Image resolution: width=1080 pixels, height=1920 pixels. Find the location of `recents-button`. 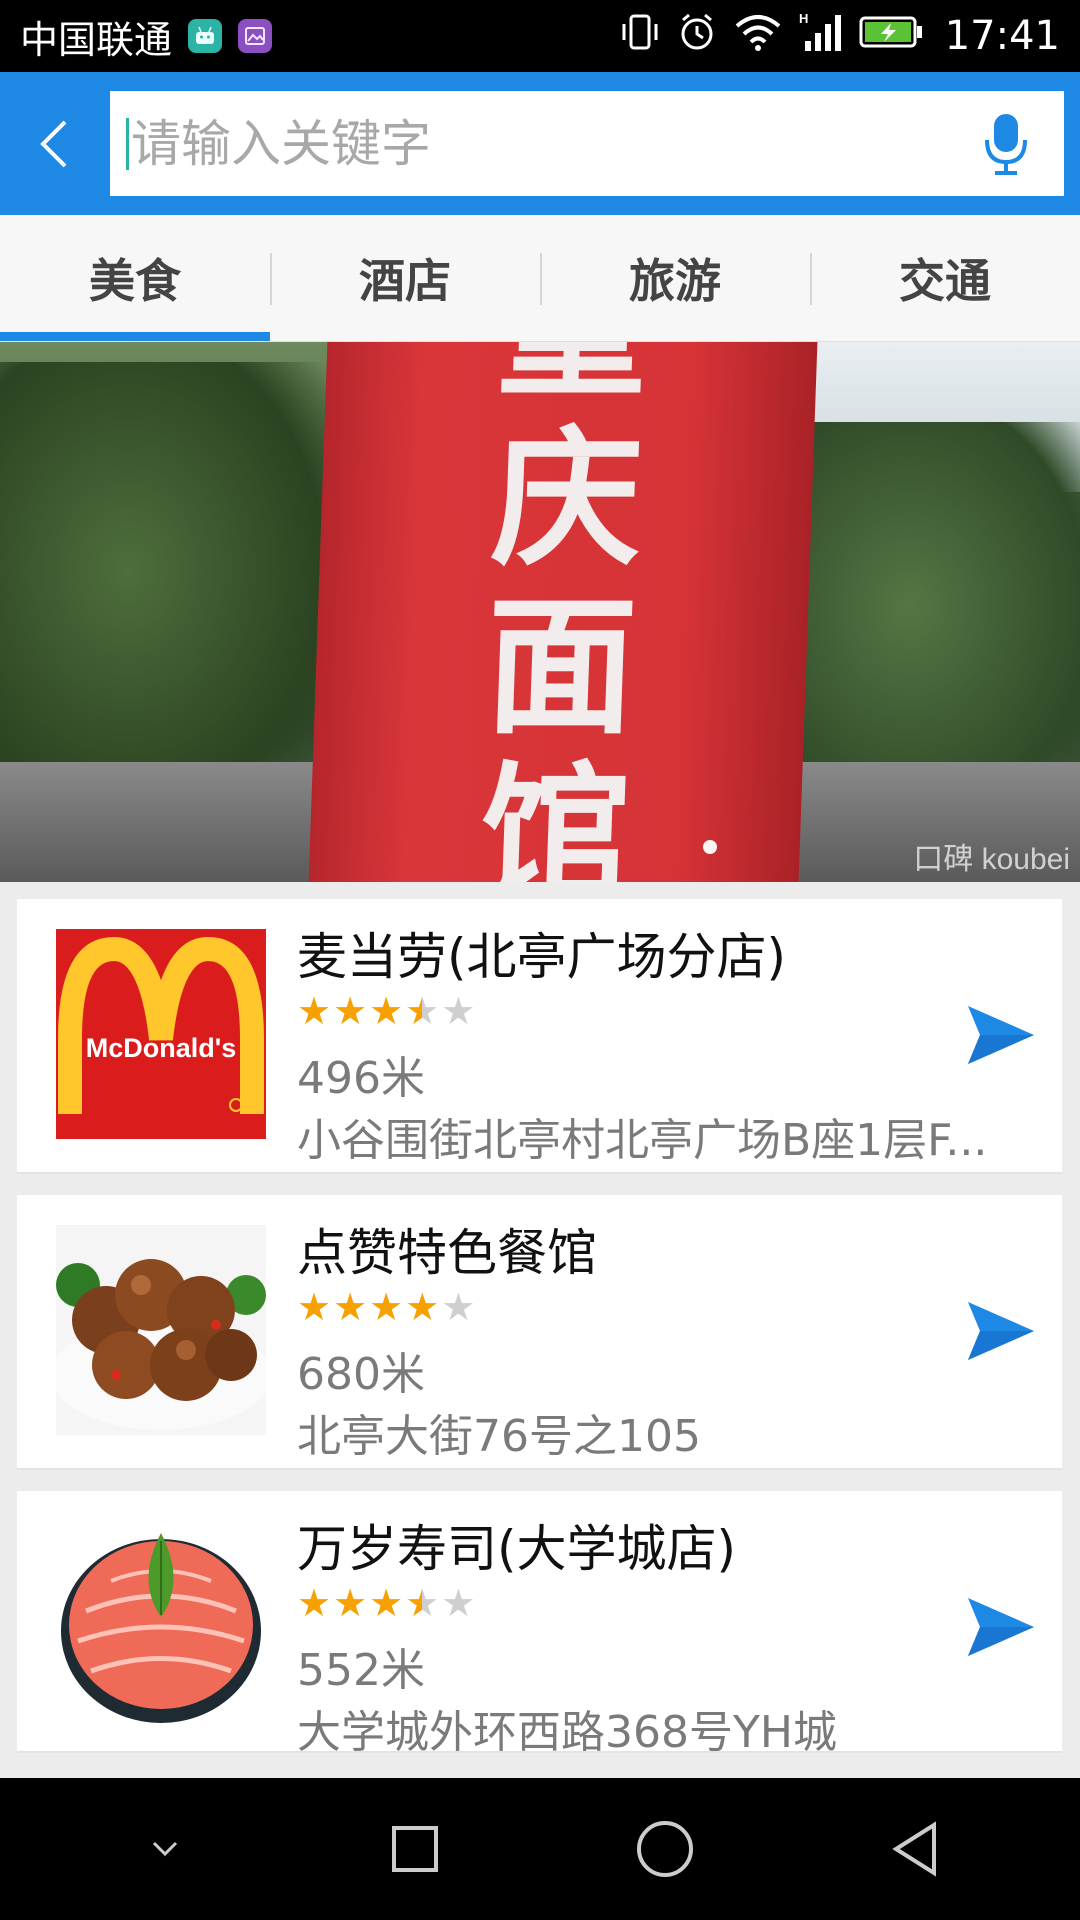

recents-button is located at coordinates (415, 1849).